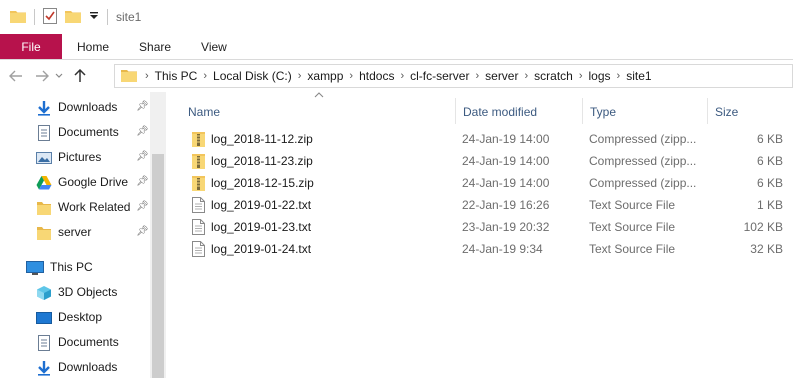 Image resolution: width=793 pixels, height=378 pixels. What do you see at coordinates (73, 17) in the screenshot?
I see `new-folder-icon` at bounding box center [73, 17].